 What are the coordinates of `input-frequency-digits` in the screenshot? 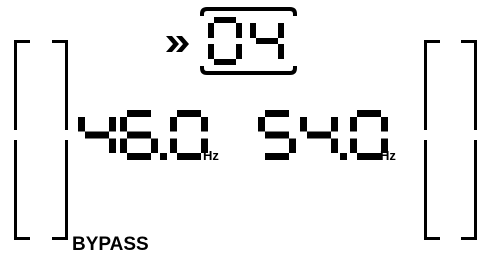 It's located at (143, 135).